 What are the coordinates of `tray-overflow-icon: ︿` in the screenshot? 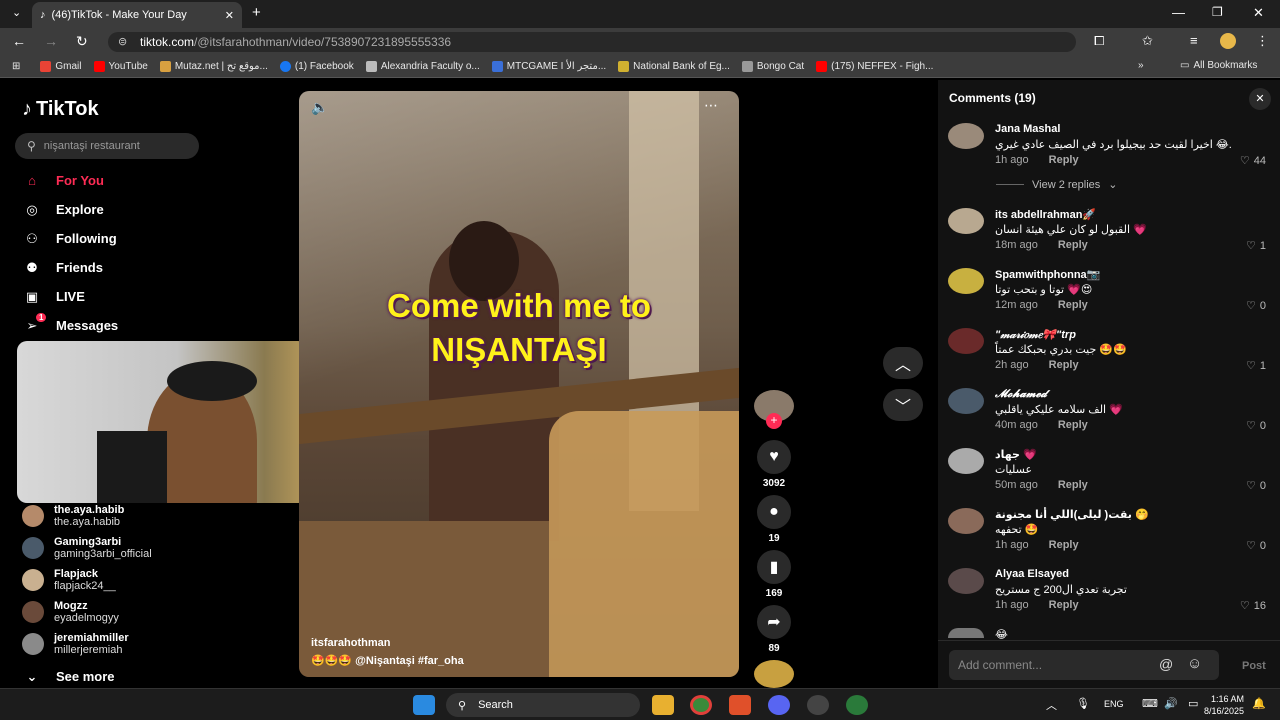 It's located at (1051, 705).